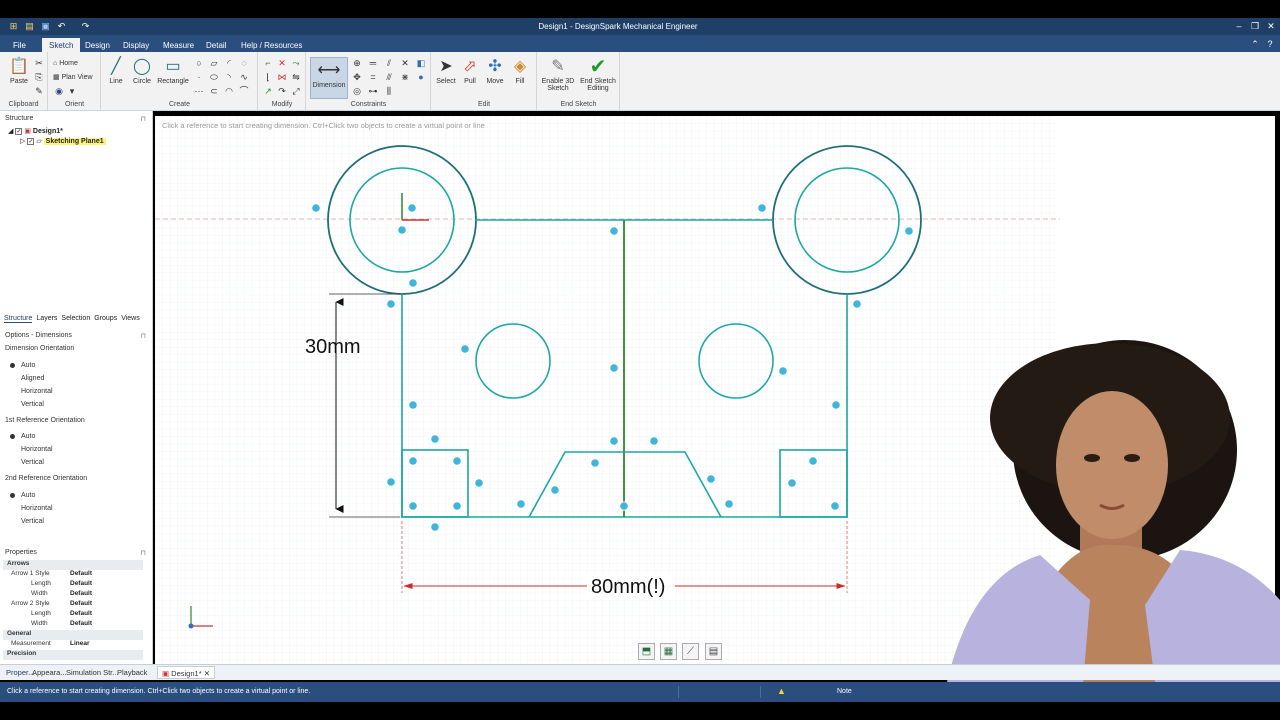 The image size is (1280, 720). Describe the element at coordinates (130, 318) in the screenshot. I see `tab-views: Views` at that location.